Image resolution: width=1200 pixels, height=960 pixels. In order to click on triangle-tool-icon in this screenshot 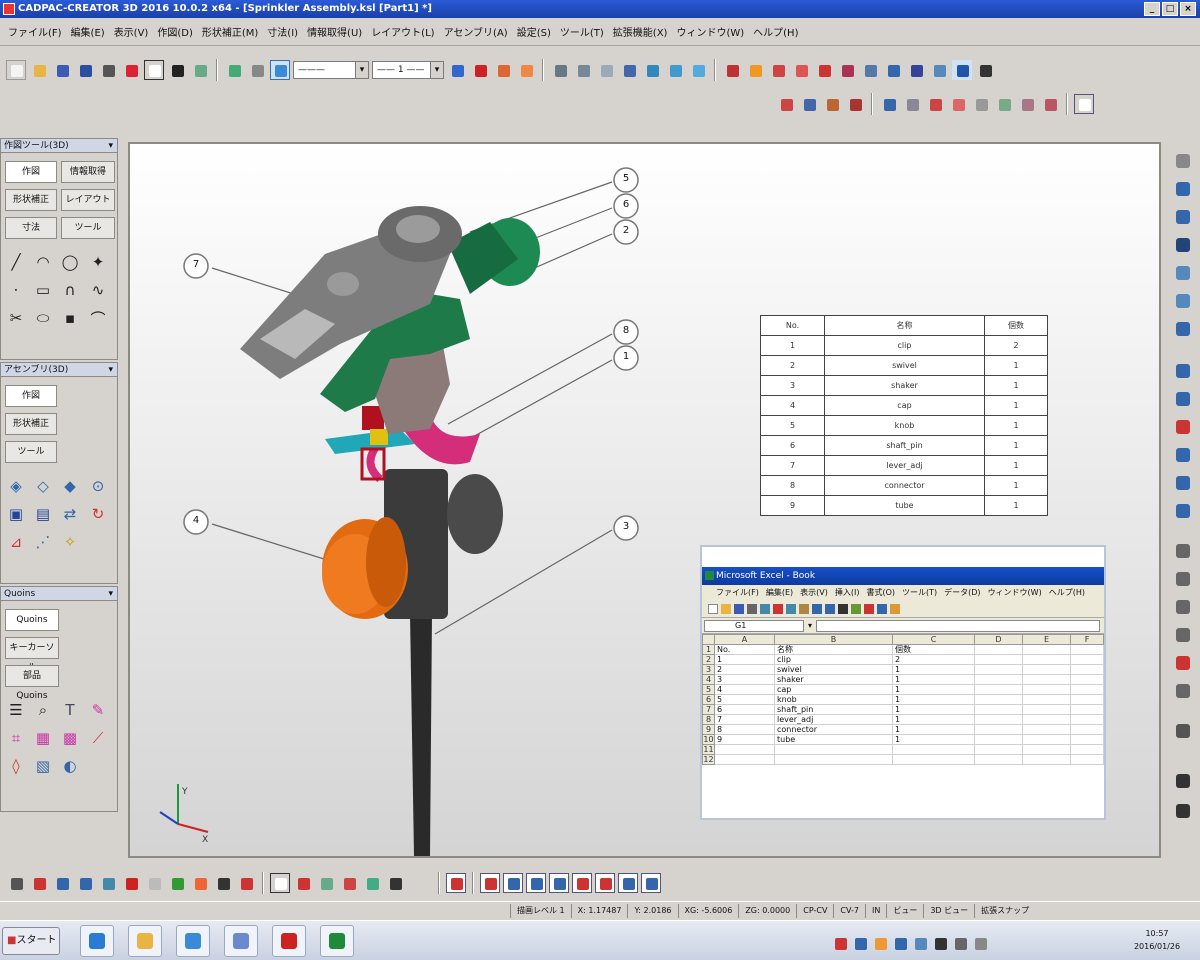, I will do `click(280, 883)`.